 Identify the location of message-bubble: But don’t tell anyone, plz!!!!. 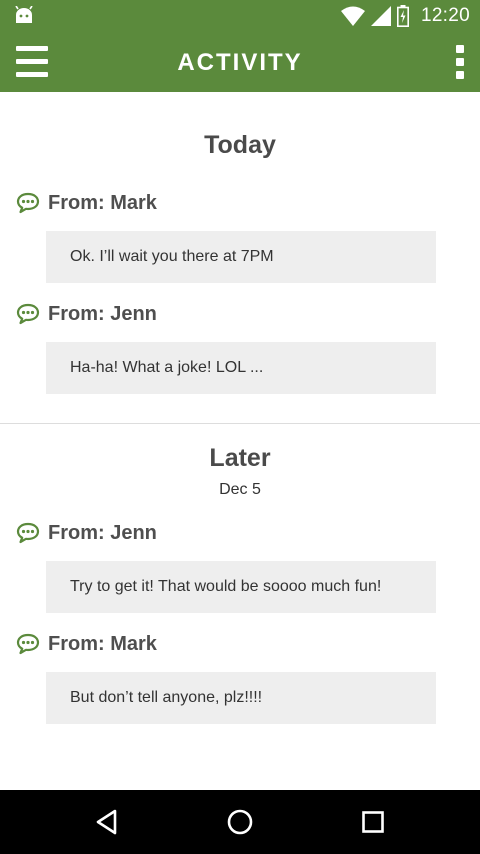
(241, 698).